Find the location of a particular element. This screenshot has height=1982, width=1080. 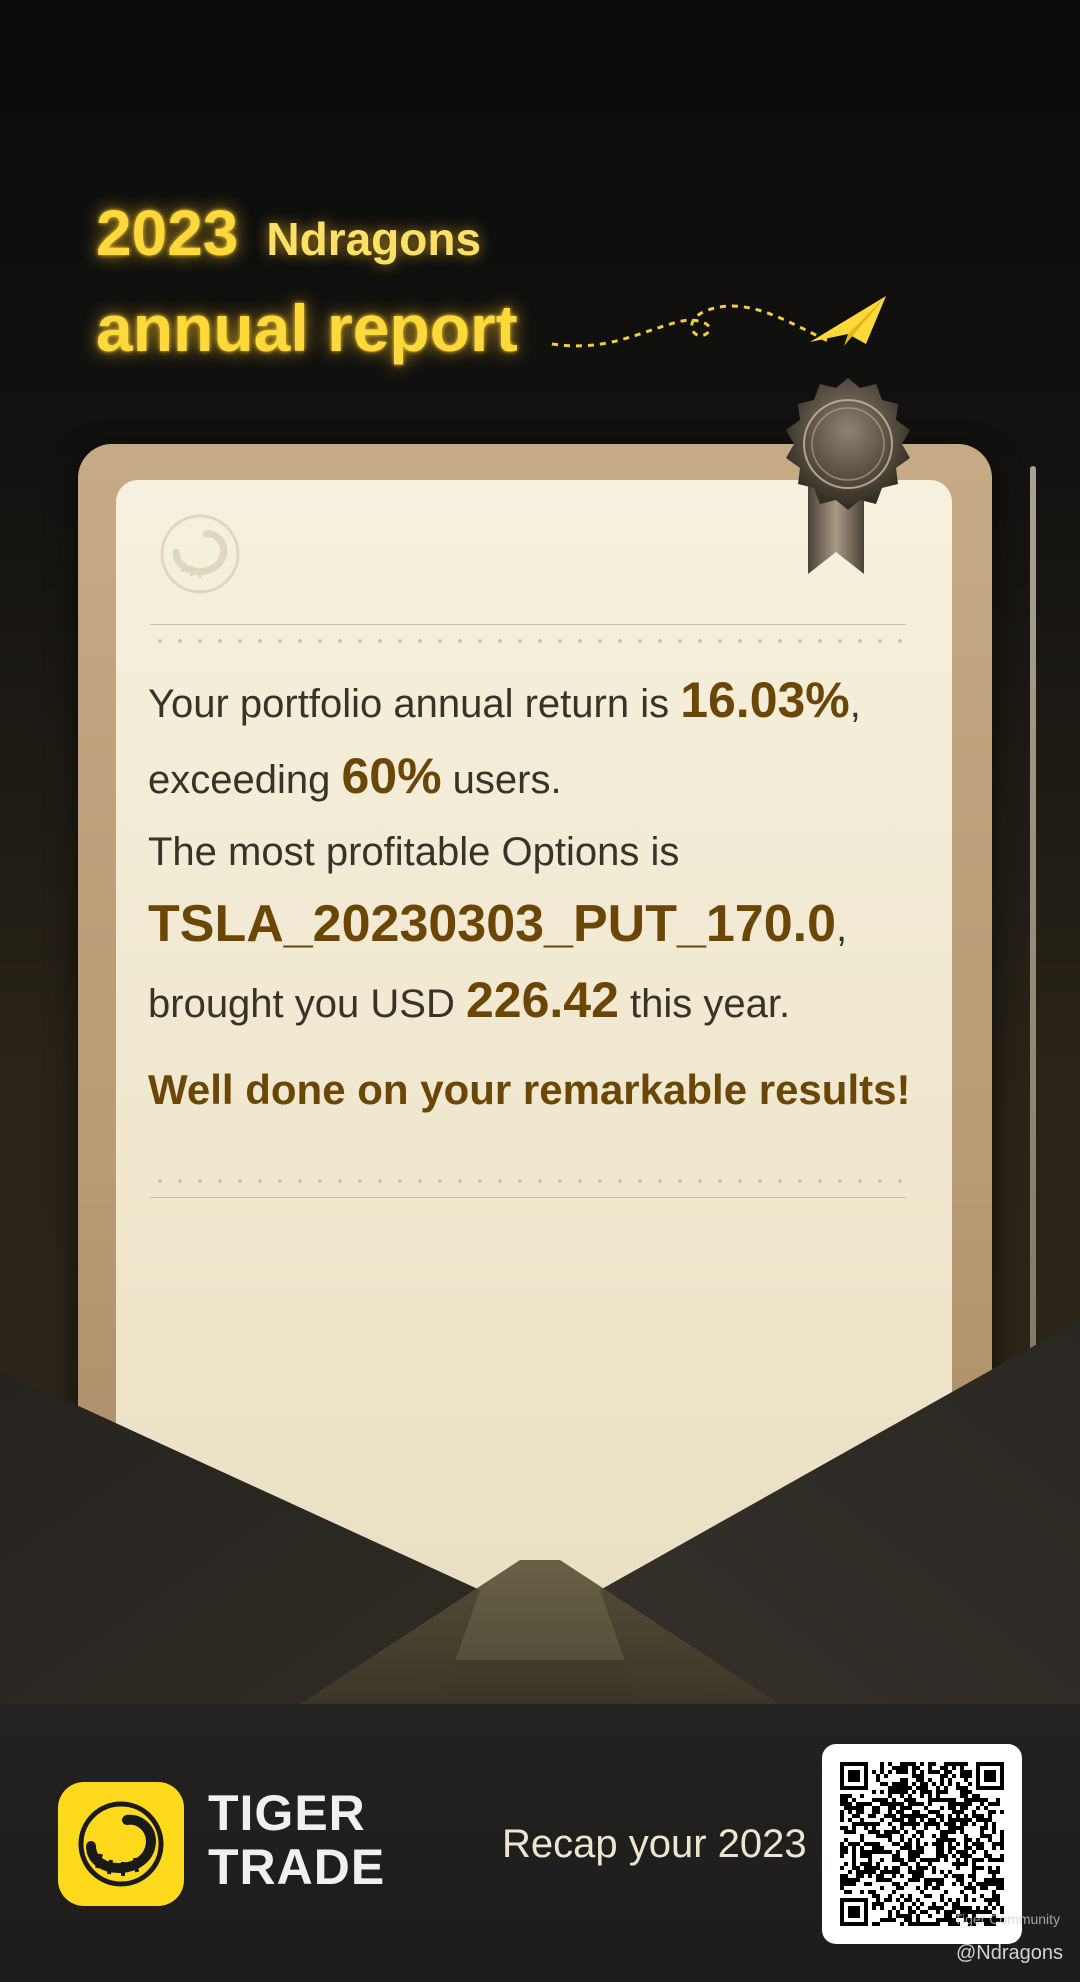

medal-ribbon-icon is located at coordinates (848, 476).